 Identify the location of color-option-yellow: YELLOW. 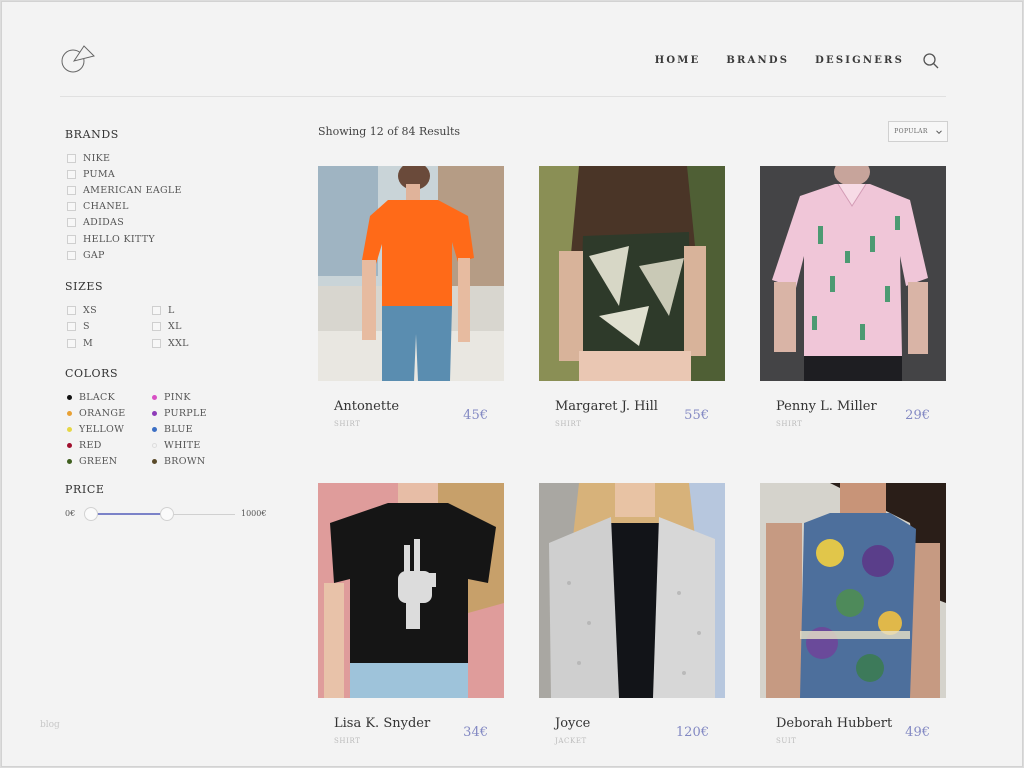
(107, 429).